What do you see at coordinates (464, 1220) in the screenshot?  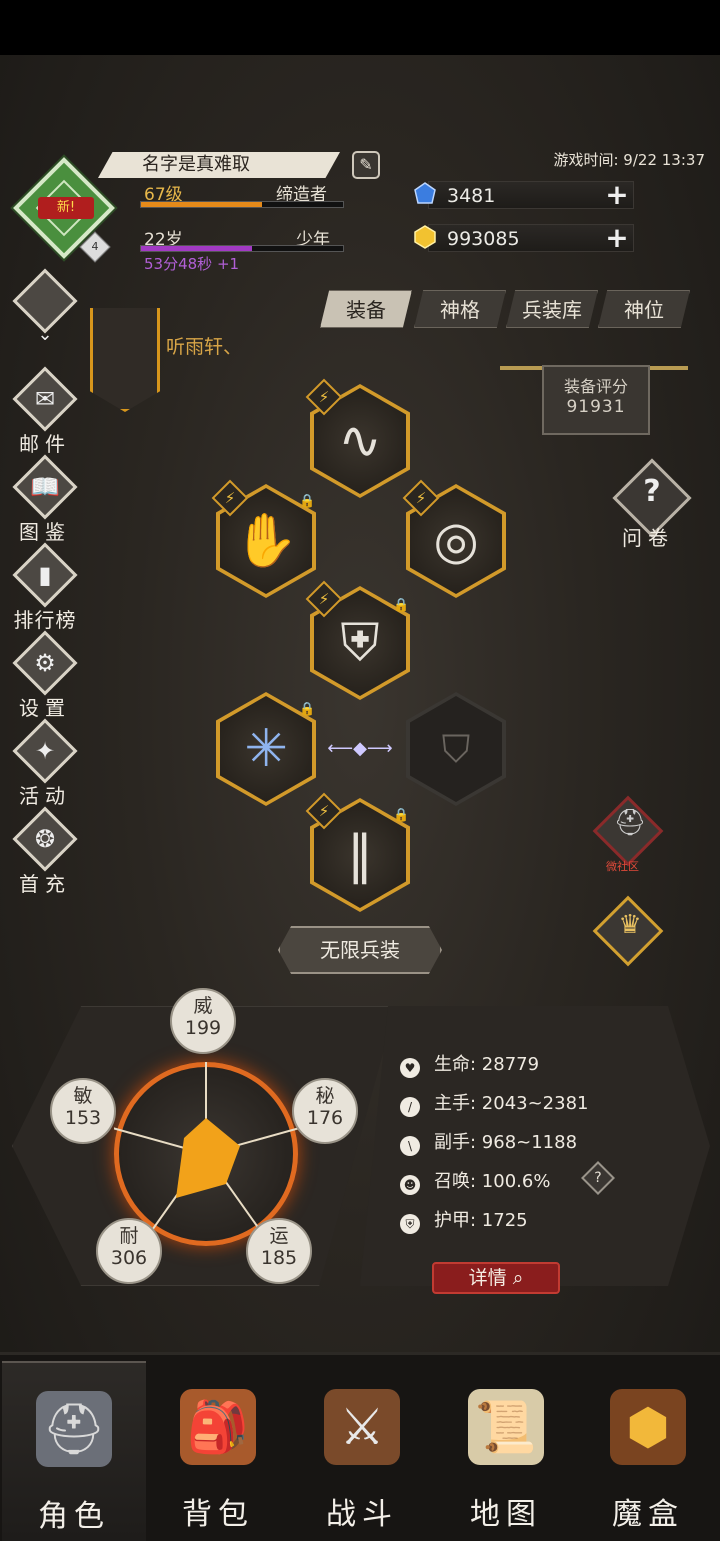 I see `attr-armor: ⛨ 护甲: 1725` at bounding box center [464, 1220].